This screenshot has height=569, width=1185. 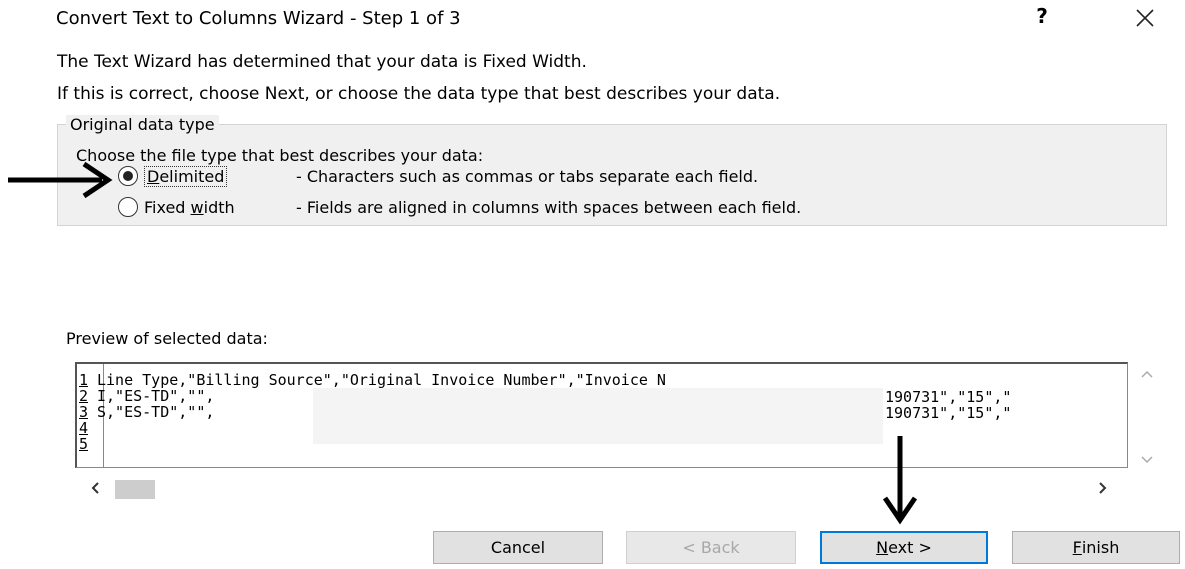 I want to click on chevron-up-icon, so click(x=1147, y=374).